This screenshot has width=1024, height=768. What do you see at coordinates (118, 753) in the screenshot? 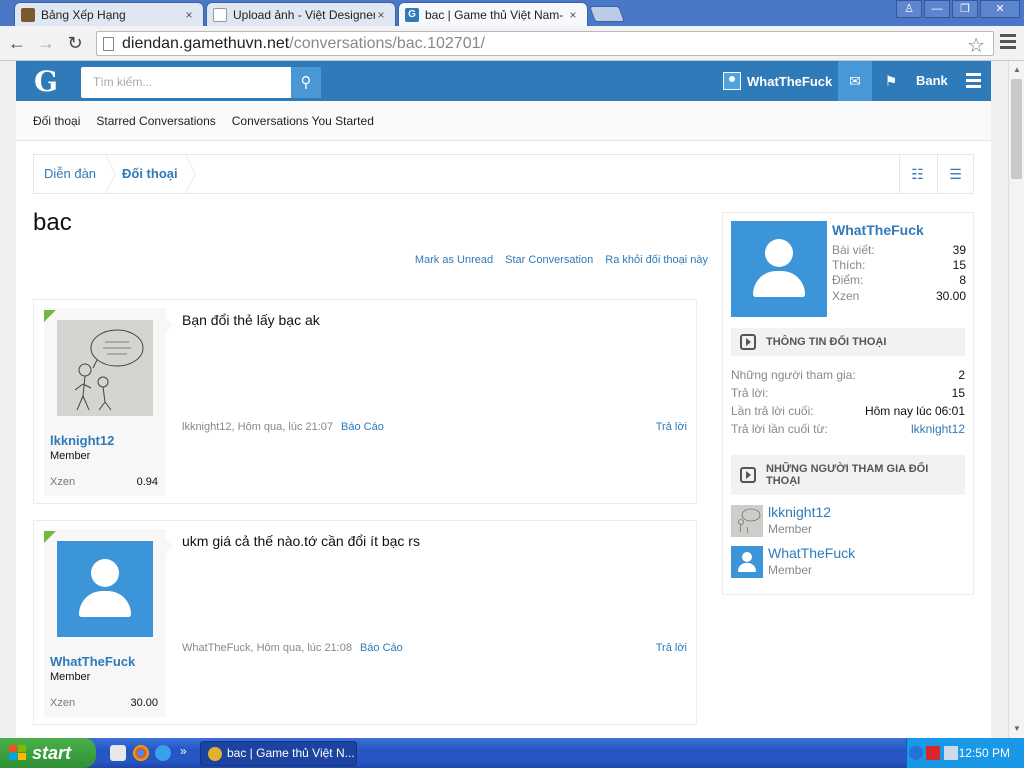
I see `notepad-icon` at bounding box center [118, 753].